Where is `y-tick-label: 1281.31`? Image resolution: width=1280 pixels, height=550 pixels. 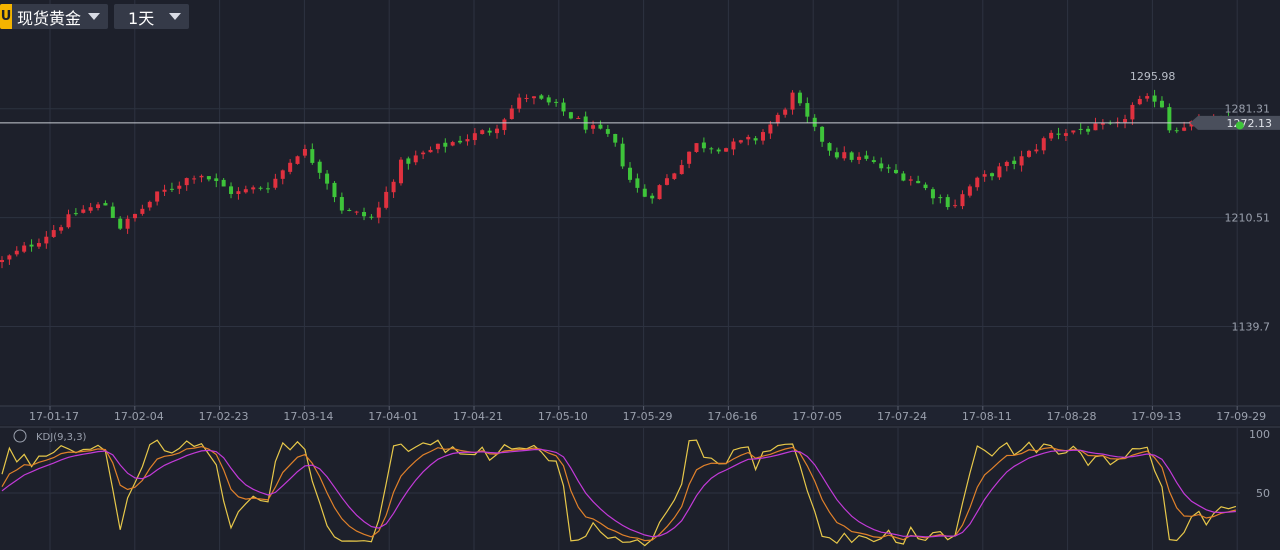 y-tick-label: 1281.31 is located at coordinates (1248, 109).